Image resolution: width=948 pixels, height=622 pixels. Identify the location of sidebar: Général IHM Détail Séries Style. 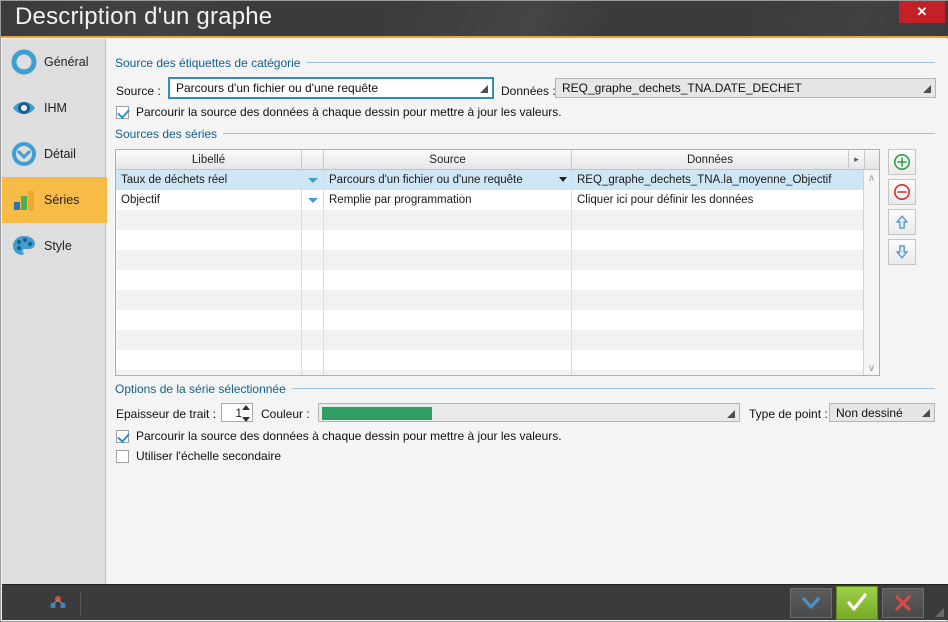
(58, 312).